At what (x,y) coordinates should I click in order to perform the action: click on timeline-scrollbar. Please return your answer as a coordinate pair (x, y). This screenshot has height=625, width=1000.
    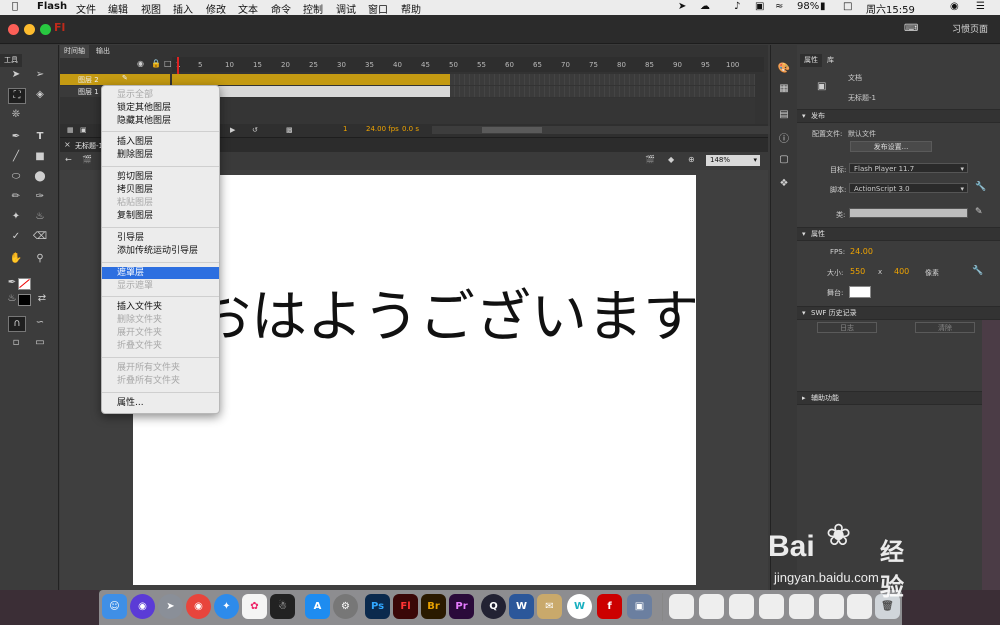
    Looking at the image, I should click on (622, 130).